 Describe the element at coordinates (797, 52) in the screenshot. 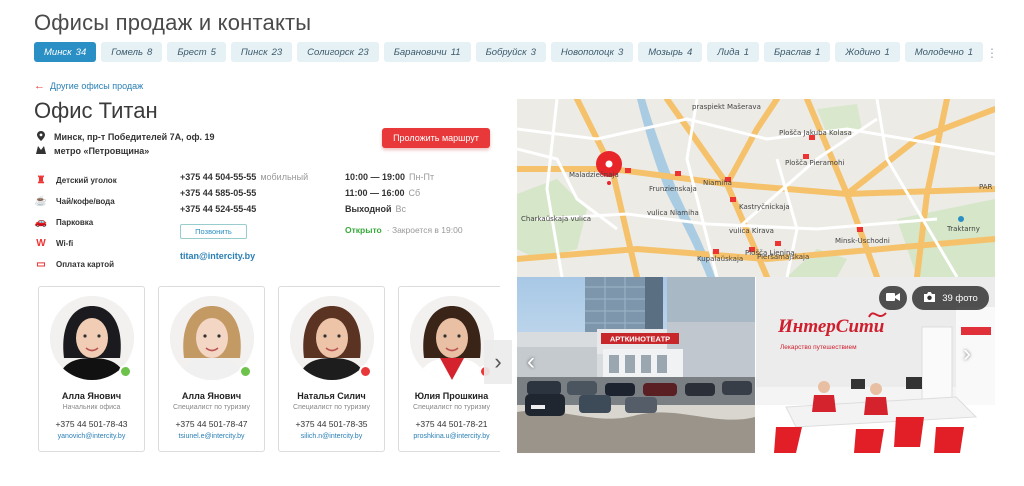

I see `tab-city: Браслав 1` at that location.